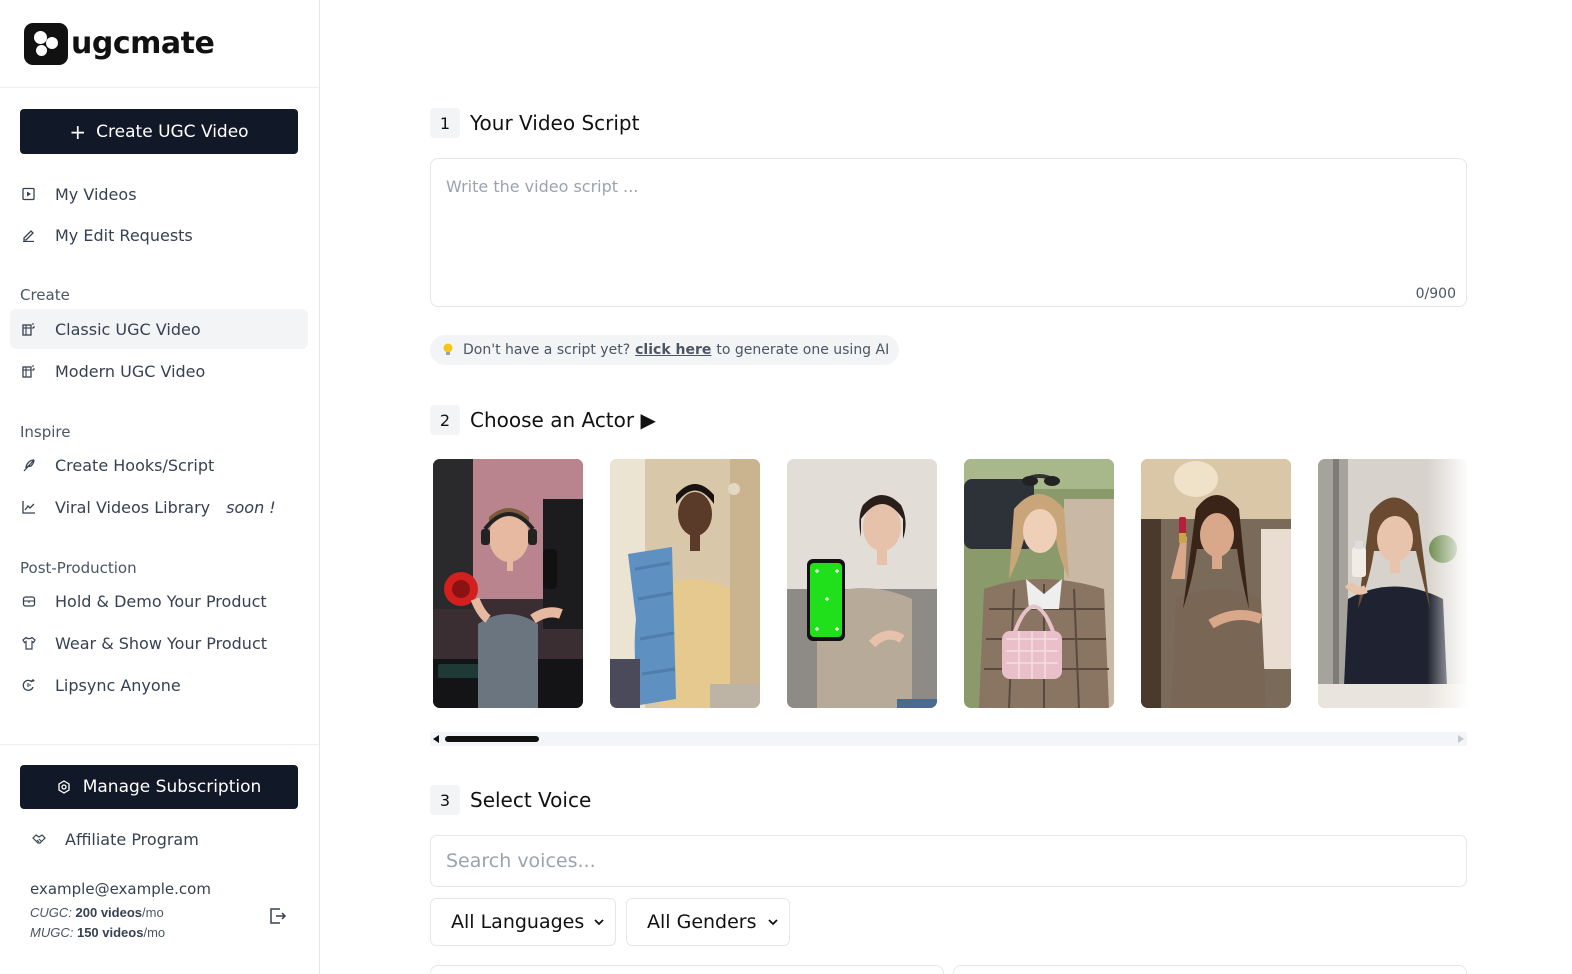 The image size is (1572, 974). What do you see at coordinates (436, 739) in the screenshot?
I see `scroll-left-icon` at bounding box center [436, 739].